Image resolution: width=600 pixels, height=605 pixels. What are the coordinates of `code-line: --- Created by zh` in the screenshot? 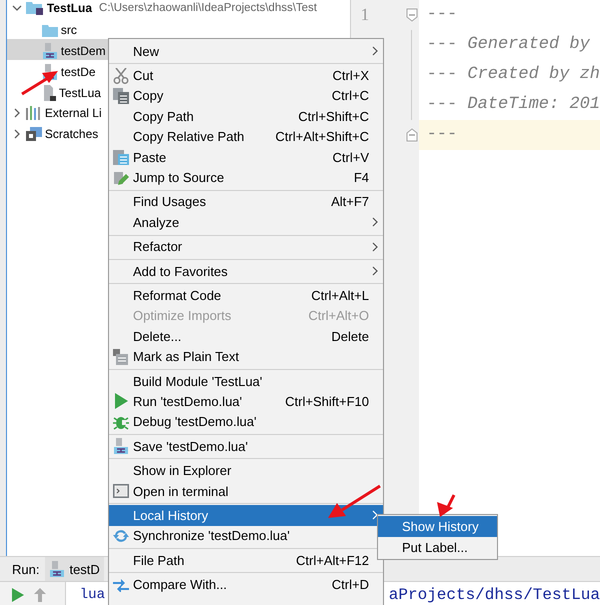 It's located at (513, 75).